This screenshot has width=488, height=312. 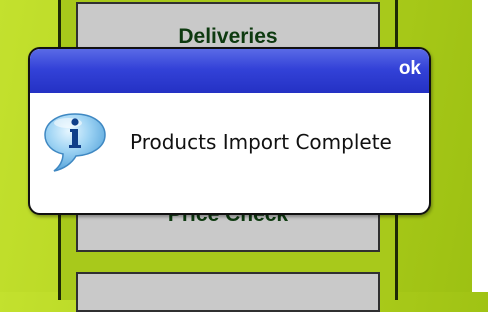 I want to click on ok-button: ok, so click(x=410, y=68).